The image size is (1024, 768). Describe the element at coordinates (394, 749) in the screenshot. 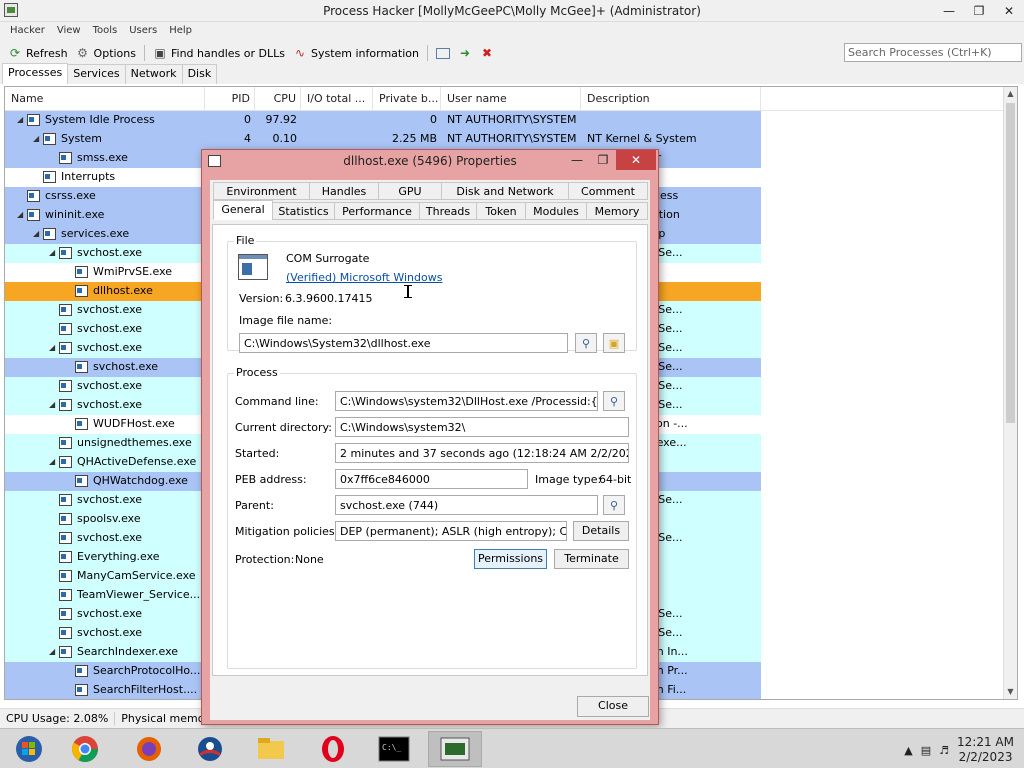

I see `taskbar-cmd: C:\_` at that location.